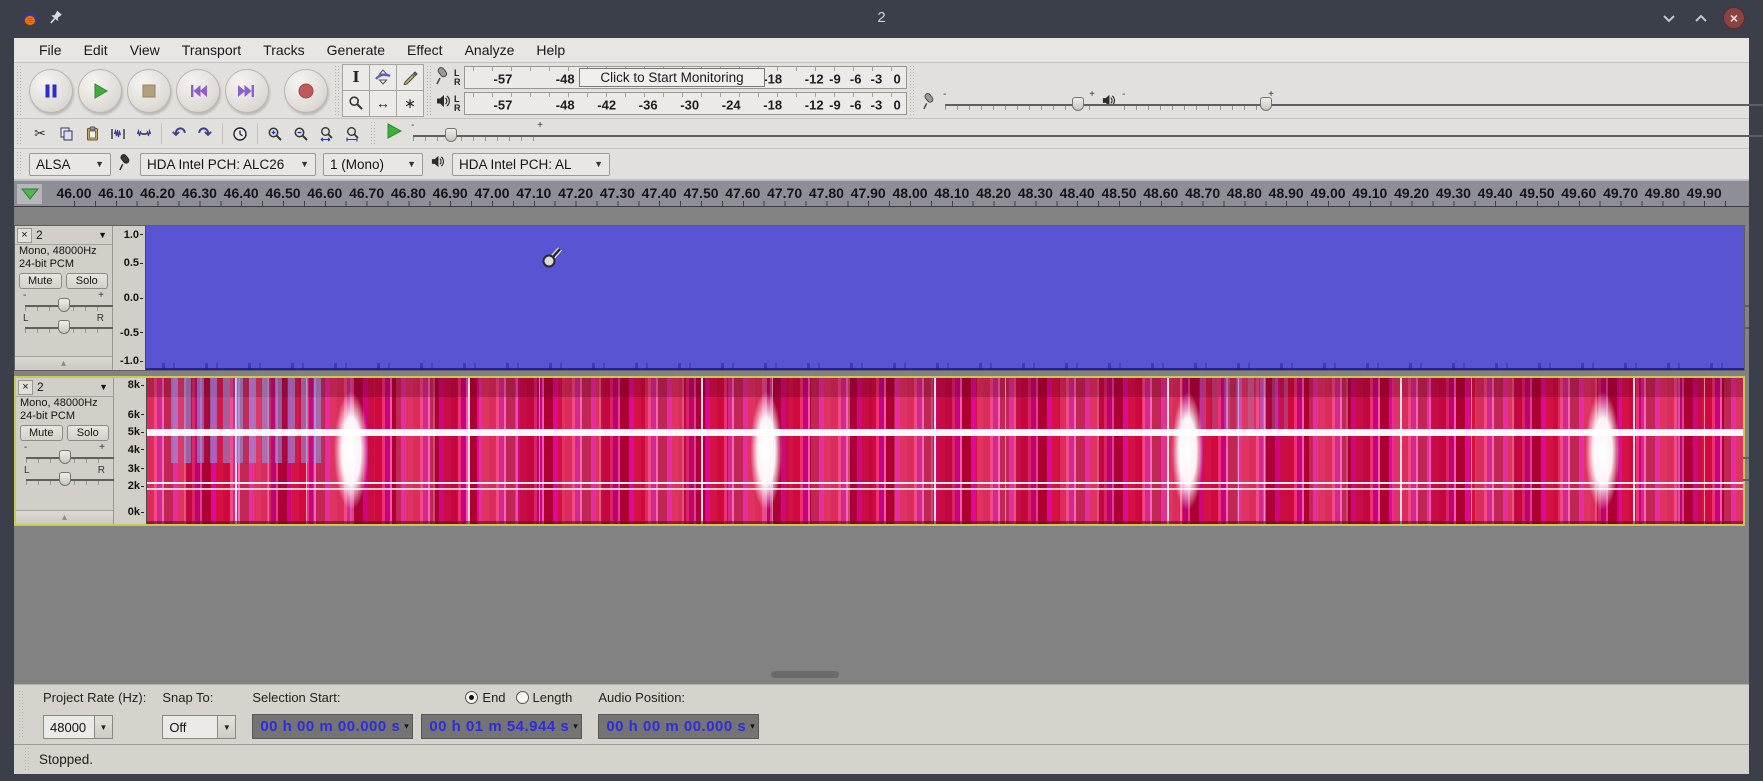  Describe the element at coordinates (41, 433) in the screenshot. I see `track2-mute-button: Mute` at that location.